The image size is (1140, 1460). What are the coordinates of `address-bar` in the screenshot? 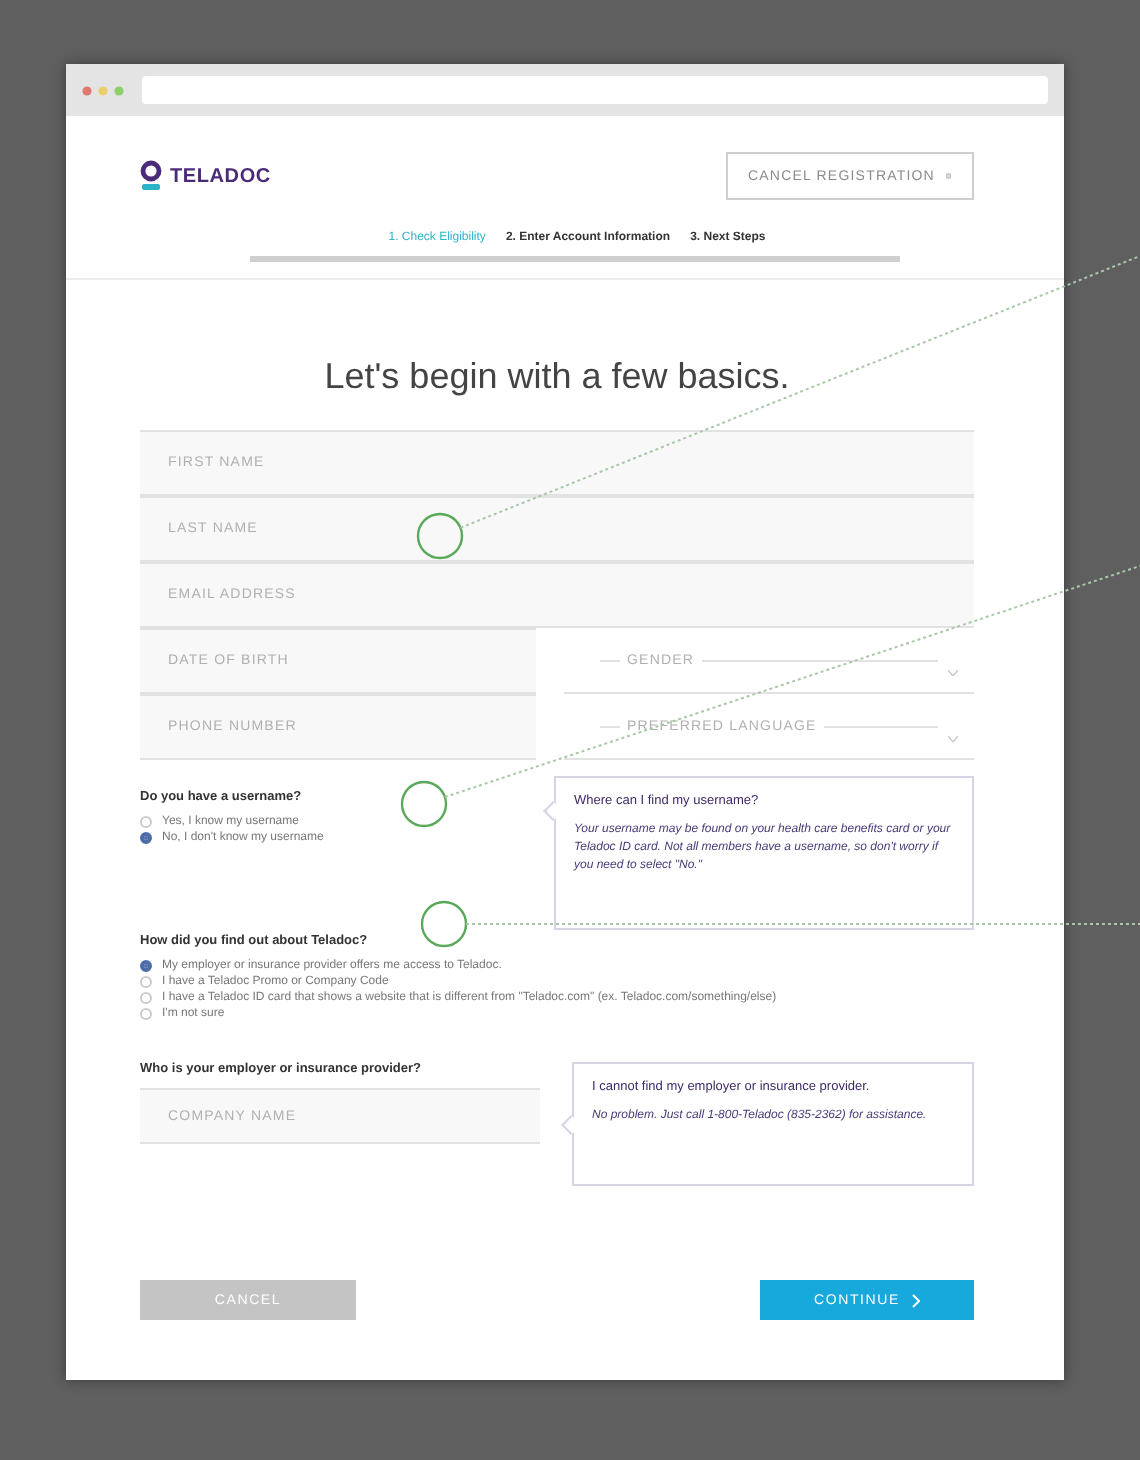 It's located at (595, 90).